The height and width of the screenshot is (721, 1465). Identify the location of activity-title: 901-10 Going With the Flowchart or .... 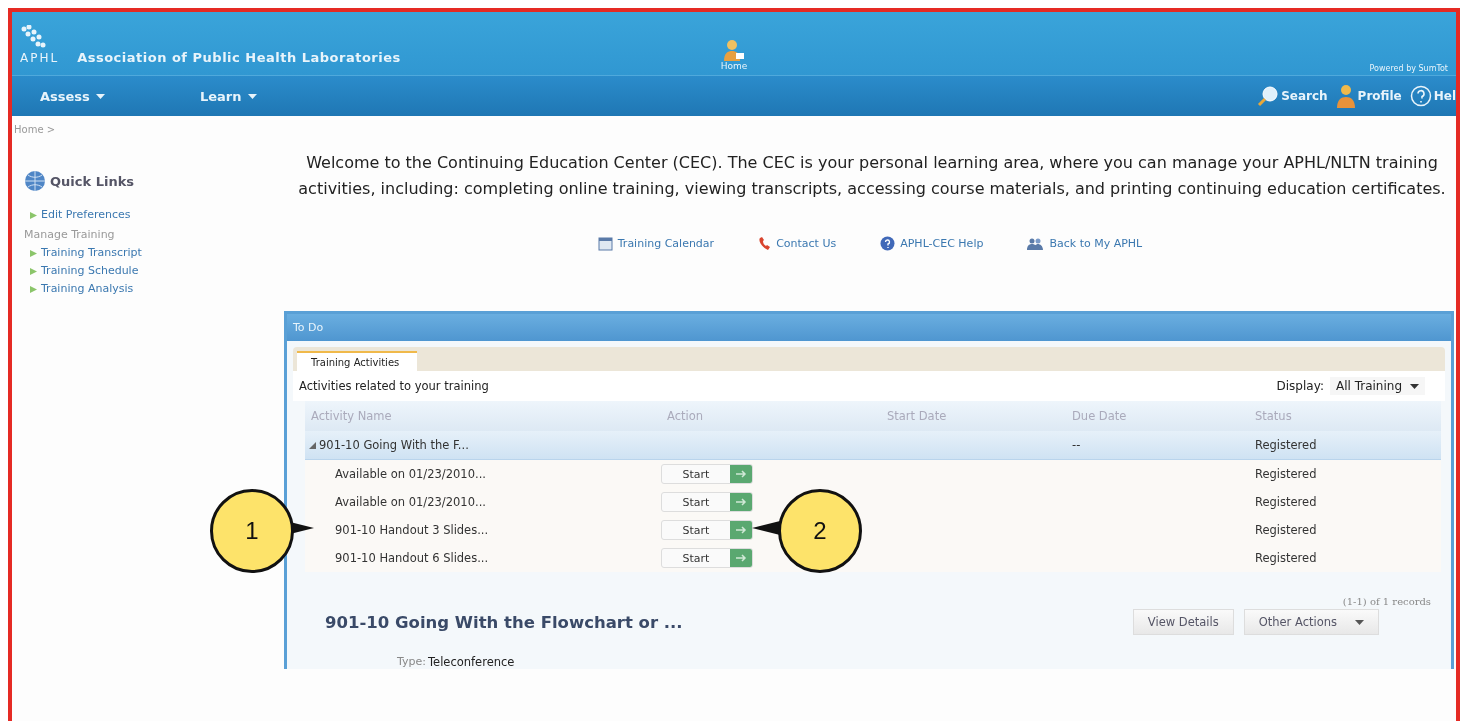
(504, 622).